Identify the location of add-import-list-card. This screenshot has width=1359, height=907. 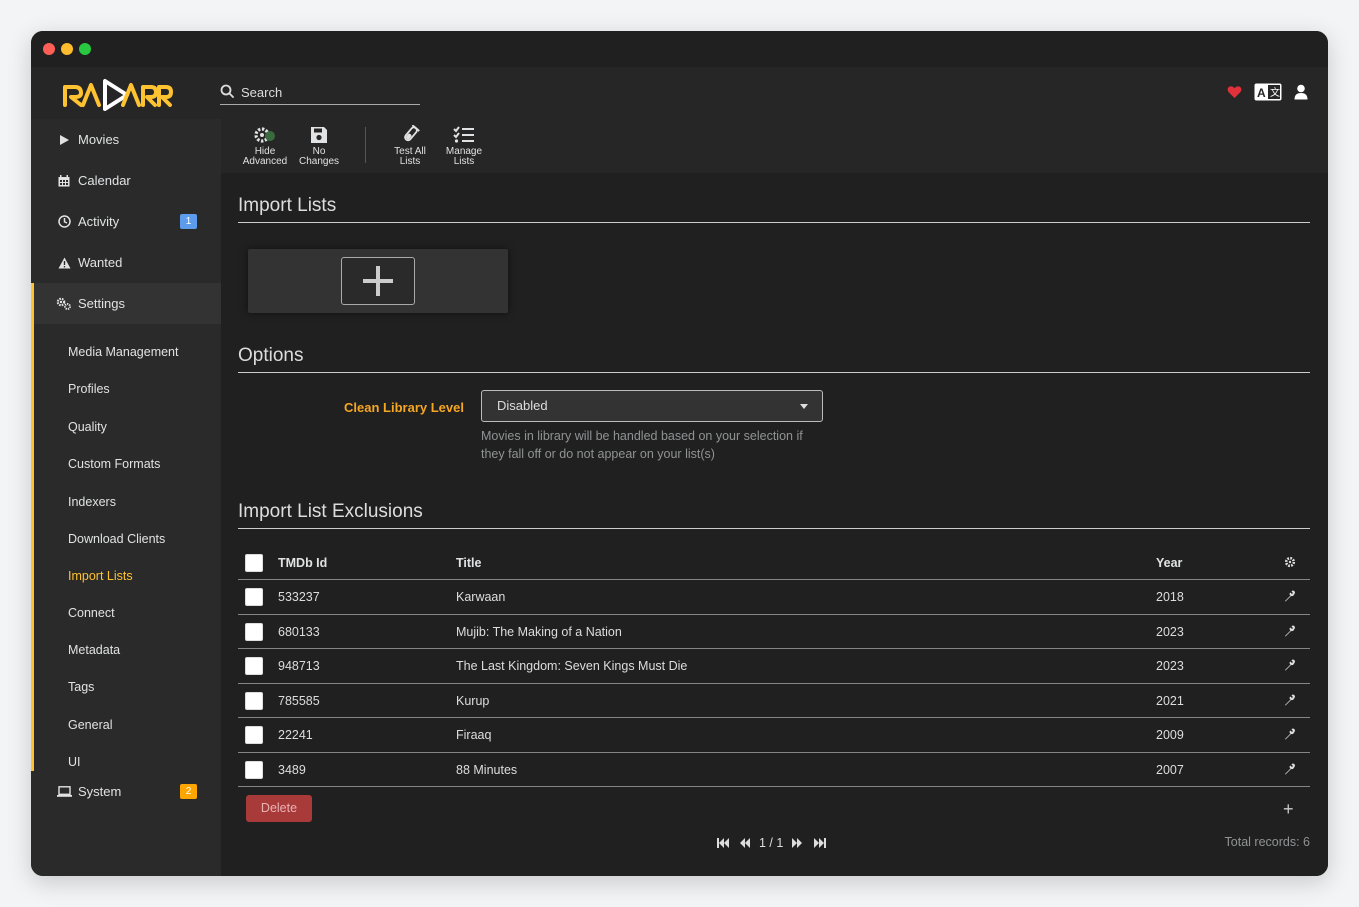
(378, 281).